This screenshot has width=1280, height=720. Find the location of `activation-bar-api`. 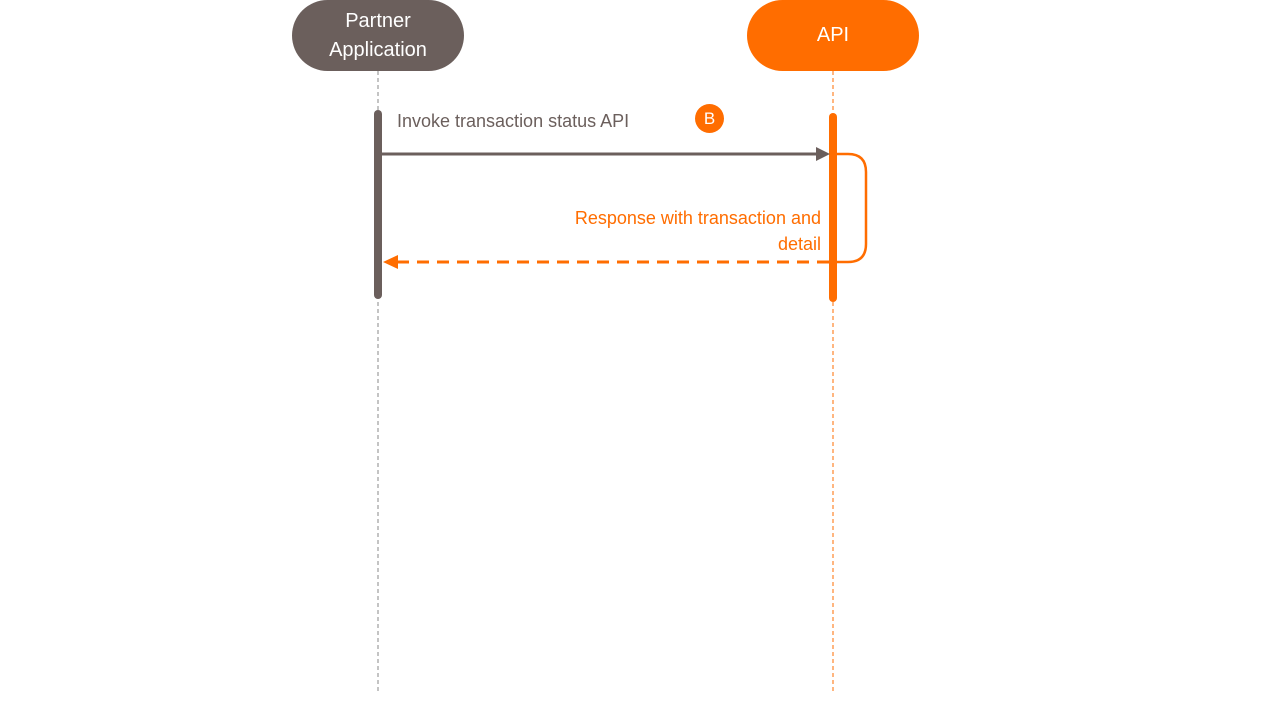

activation-bar-api is located at coordinates (833, 207).